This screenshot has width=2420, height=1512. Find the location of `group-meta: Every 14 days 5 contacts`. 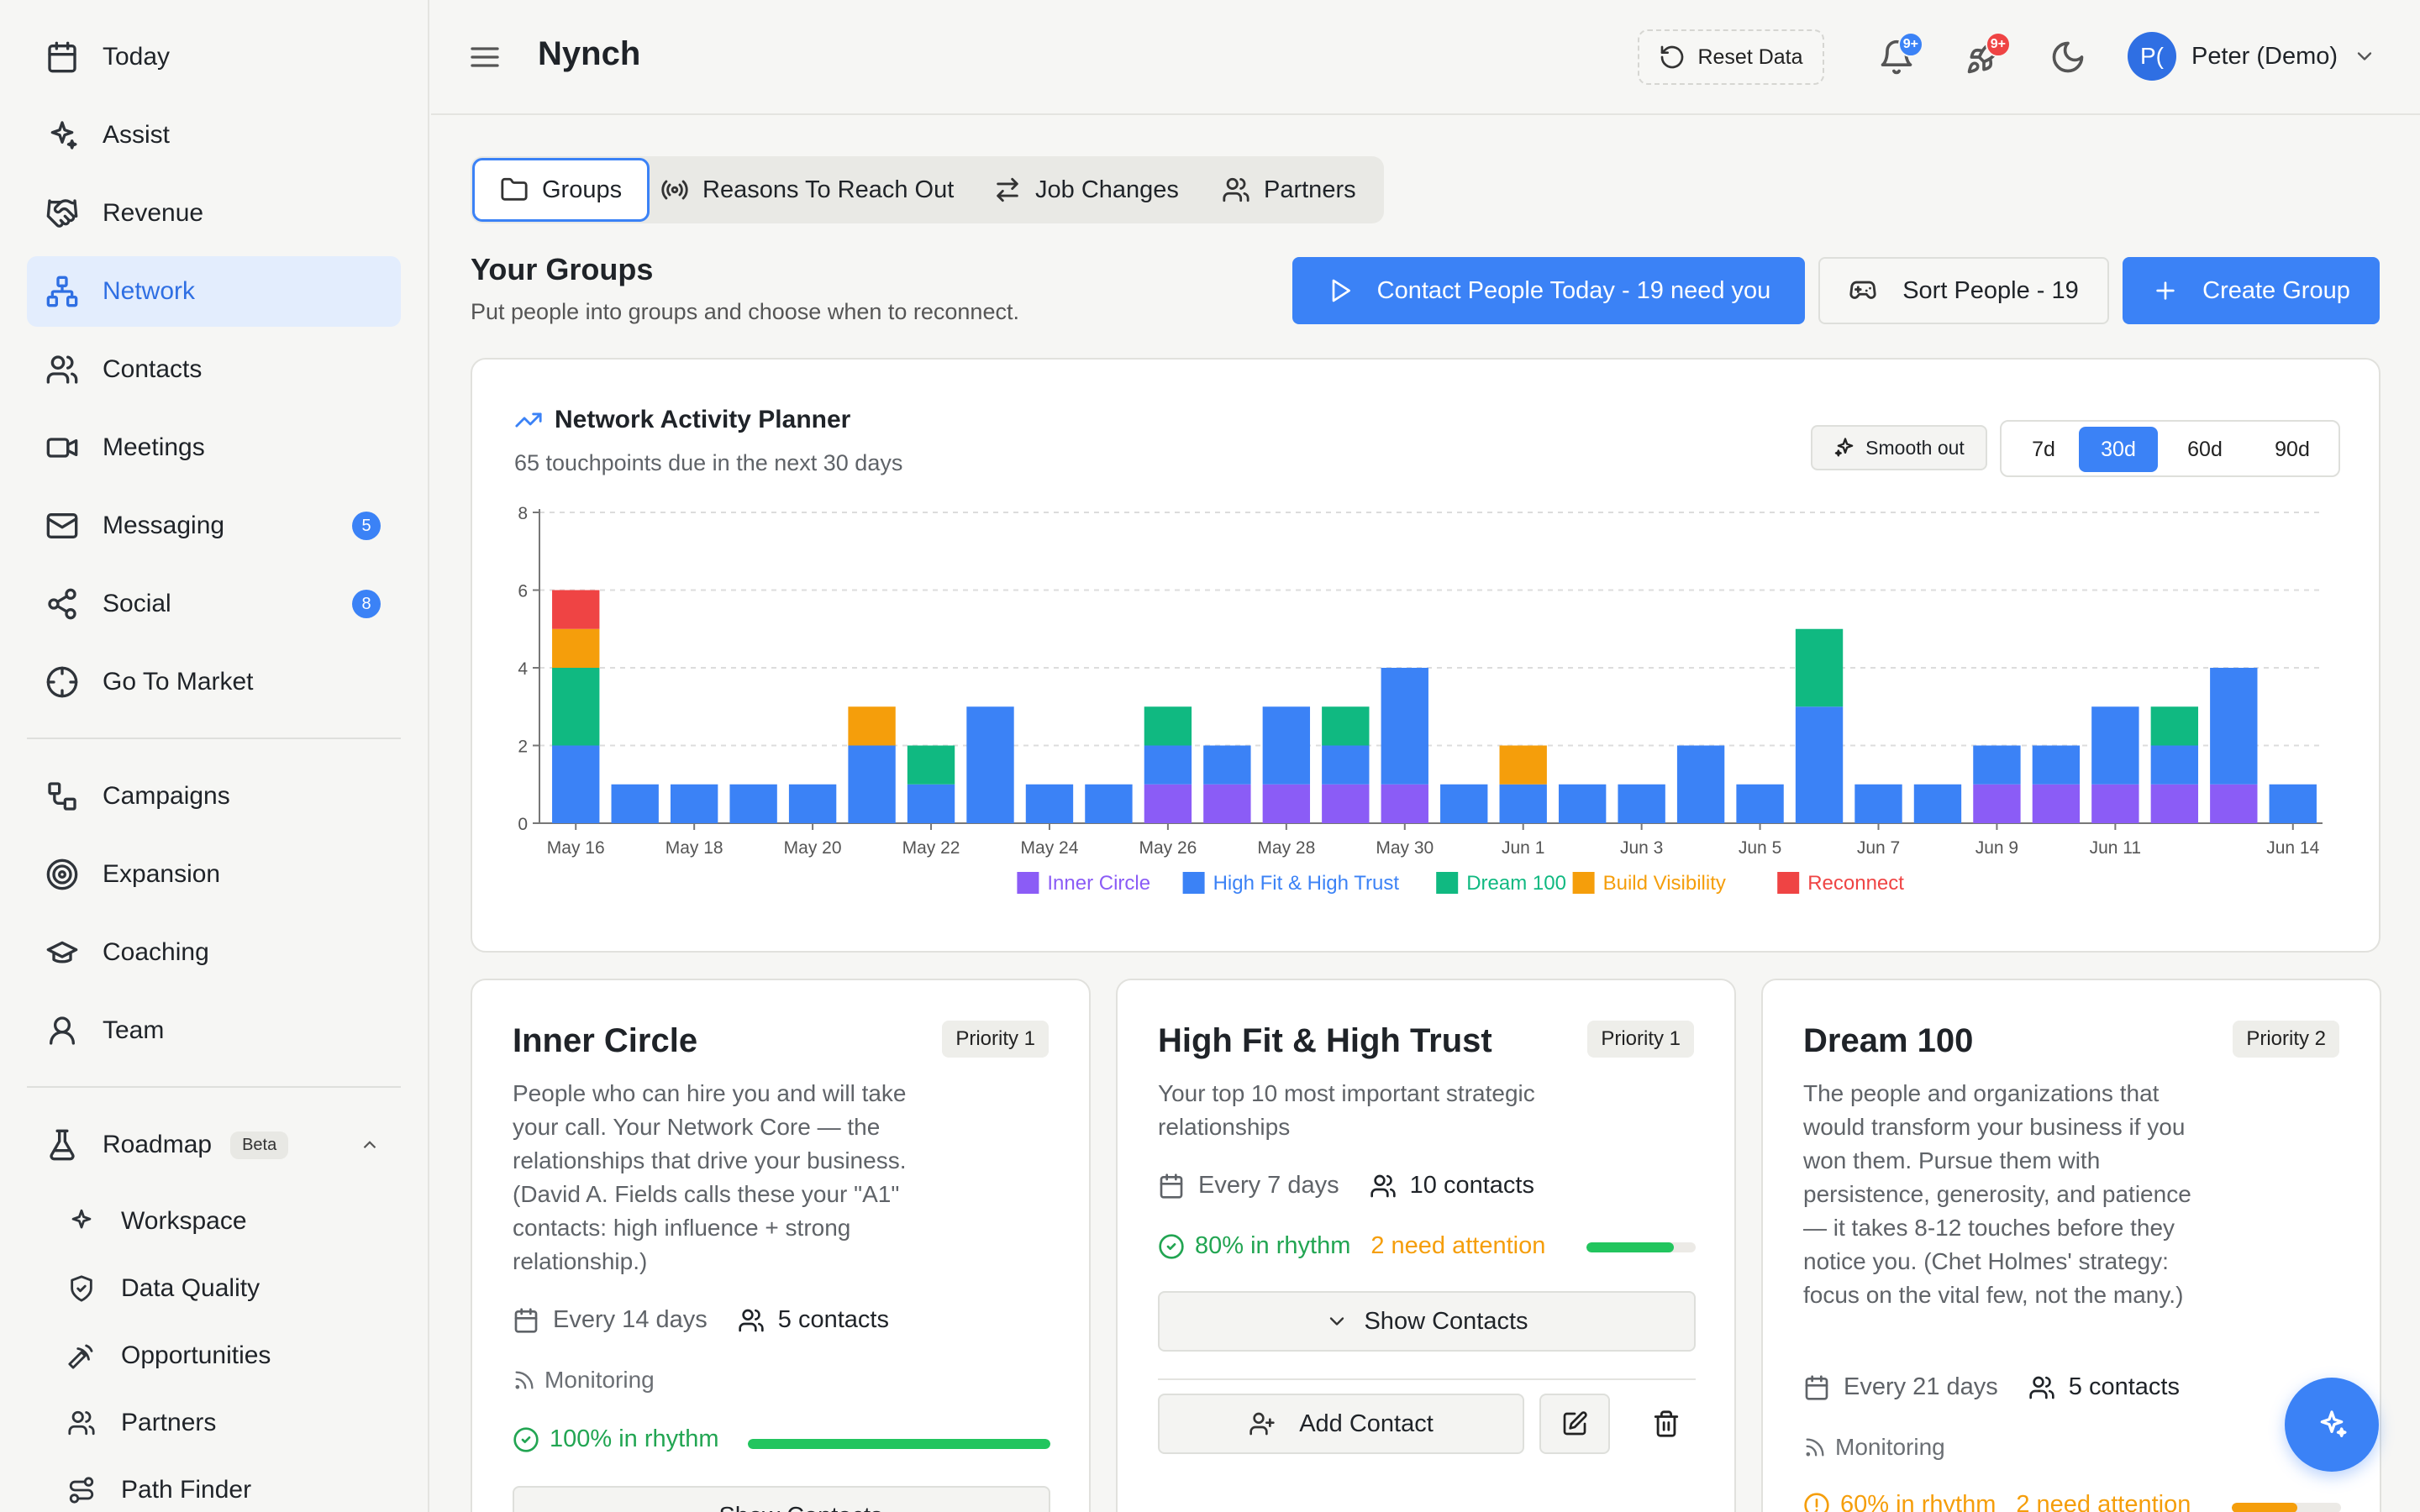

group-meta: Every 14 days 5 contacts is located at coordinates (701, 1320).